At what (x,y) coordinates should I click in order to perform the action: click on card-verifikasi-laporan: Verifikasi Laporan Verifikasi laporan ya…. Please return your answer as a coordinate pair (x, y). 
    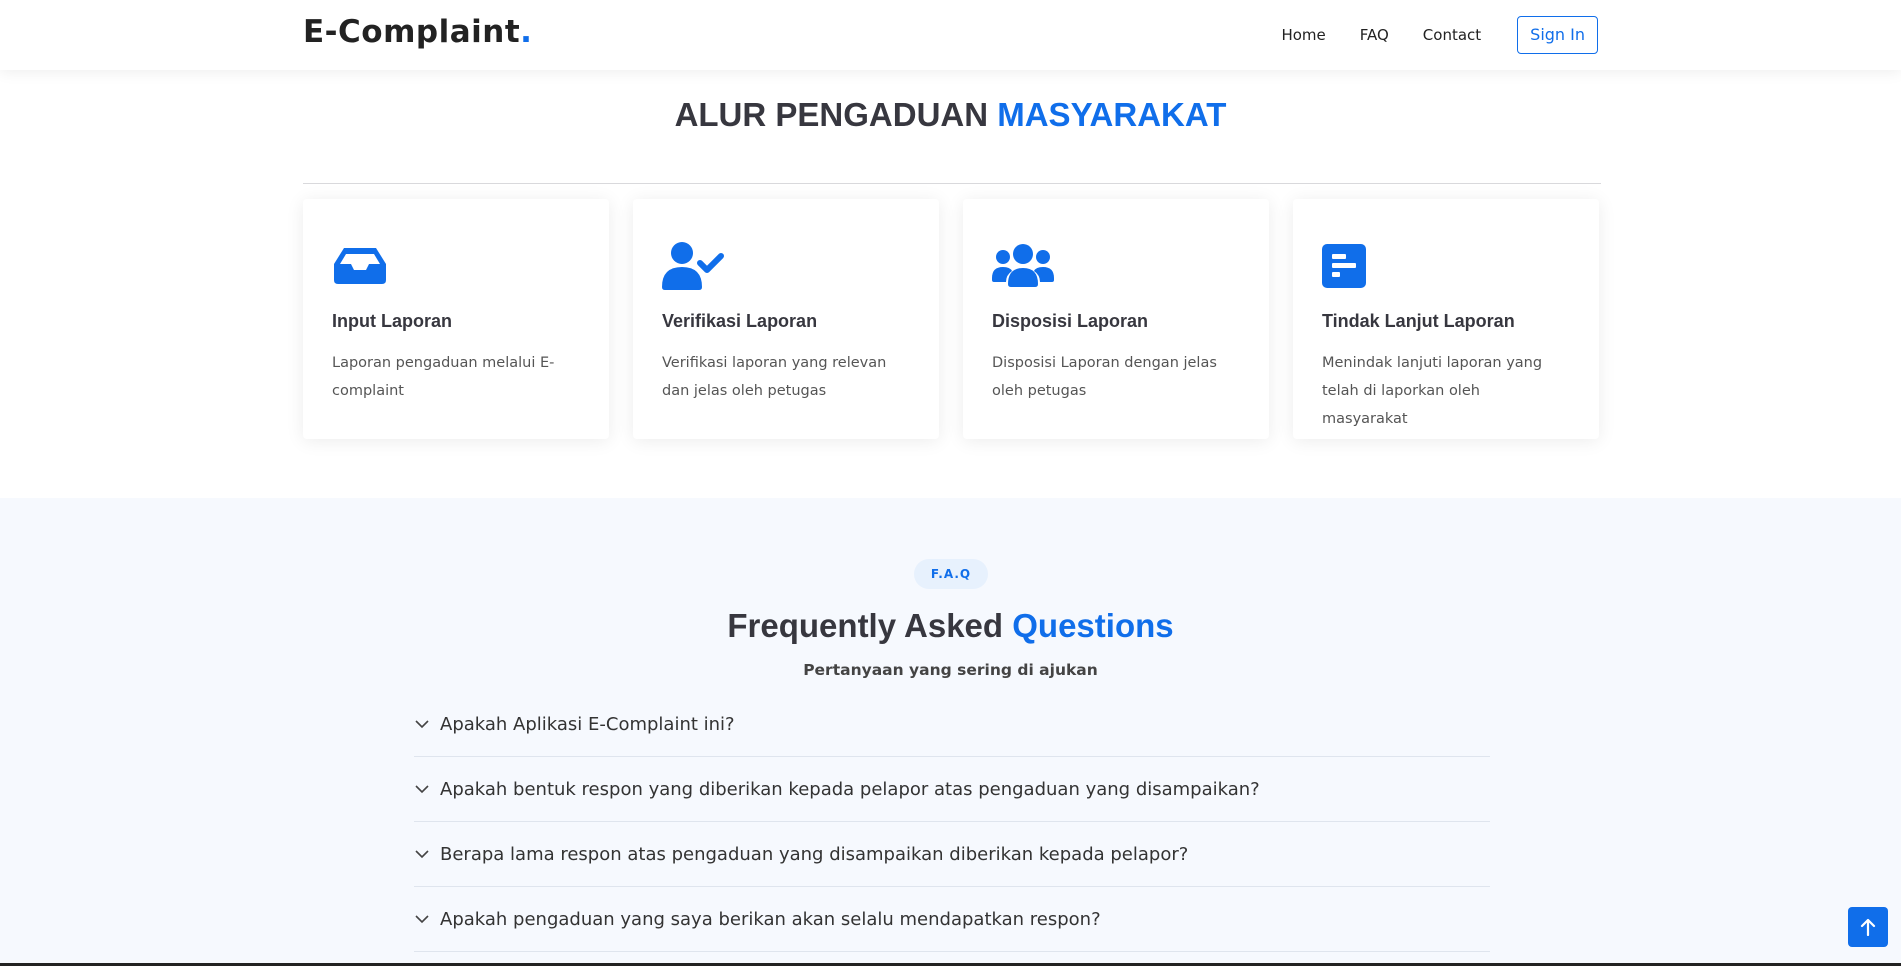
    Looking at the image, I should click on (786, 319).